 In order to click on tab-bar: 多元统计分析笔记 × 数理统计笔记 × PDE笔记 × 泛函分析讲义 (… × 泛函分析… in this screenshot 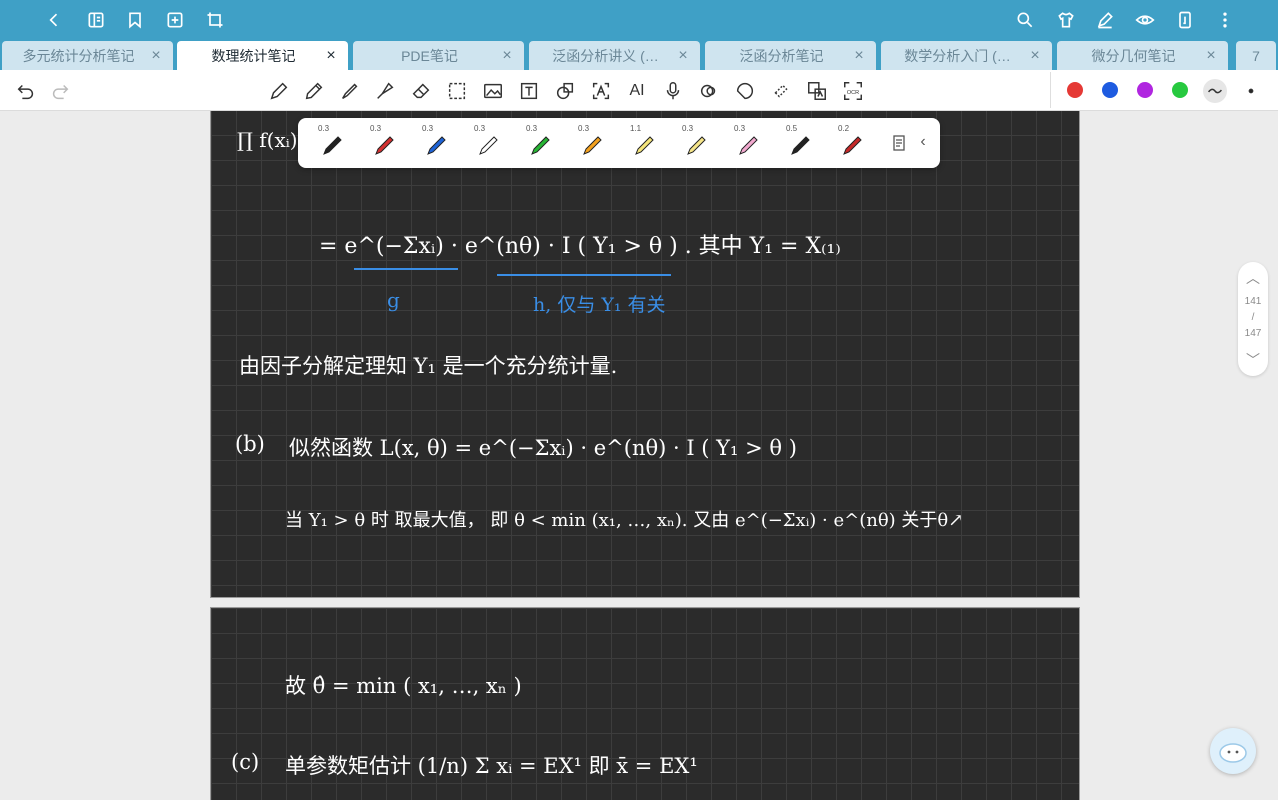, I will do `click(639, 55)`.